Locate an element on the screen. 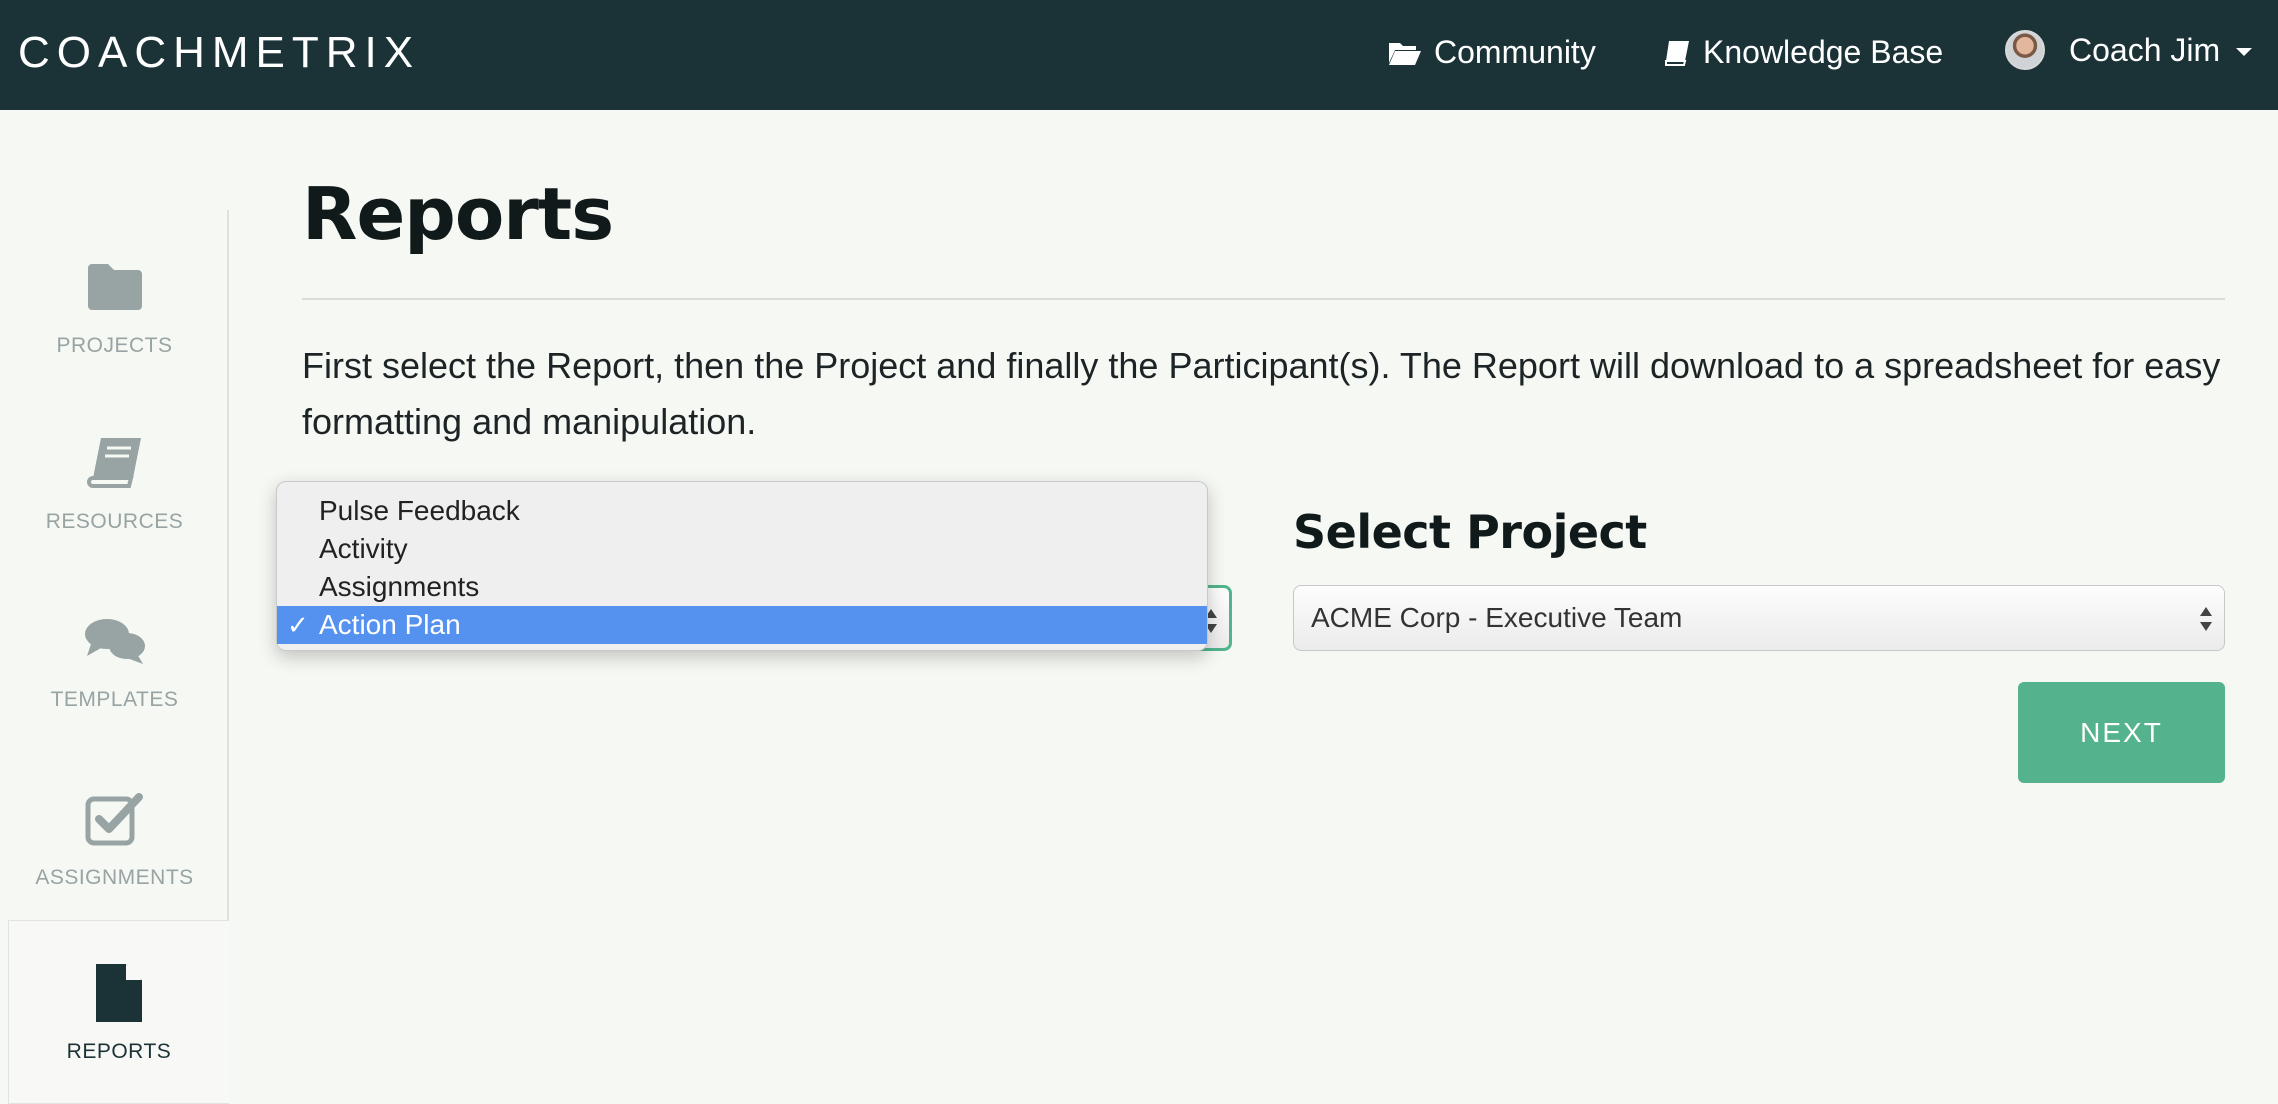 The height and width of the screenshot is (1104, 2278). dropdown-option-label: Activity is located at coordinates (363, 548).